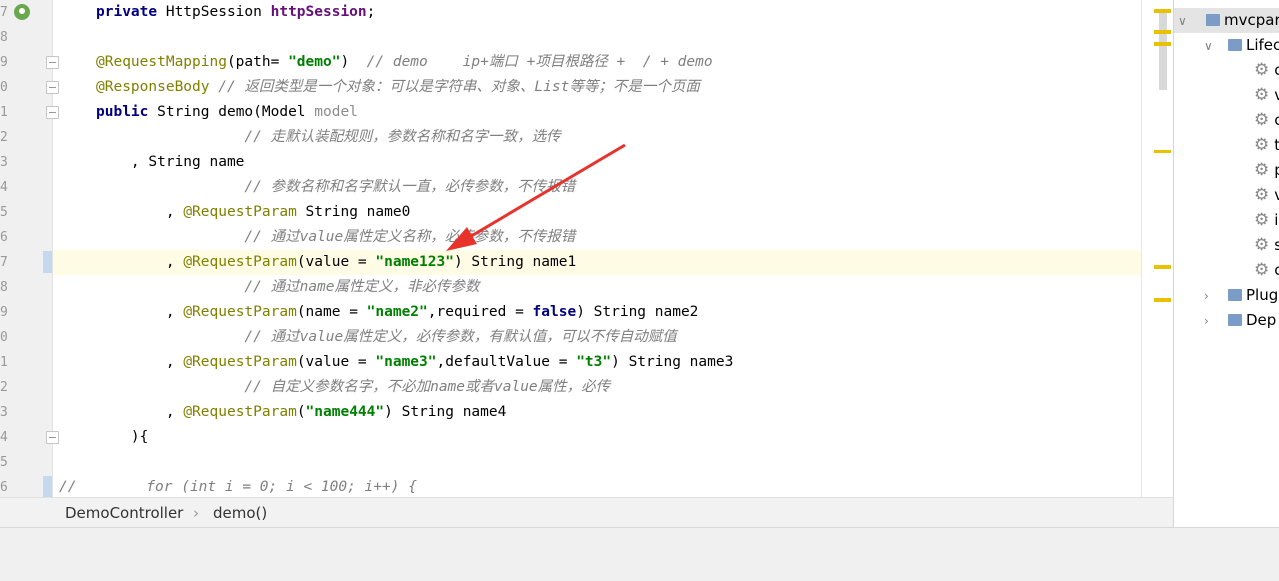 This screenshot has height=581, width=1279. I want to click on tree-item-label: Lifec, so click(1262, 45).